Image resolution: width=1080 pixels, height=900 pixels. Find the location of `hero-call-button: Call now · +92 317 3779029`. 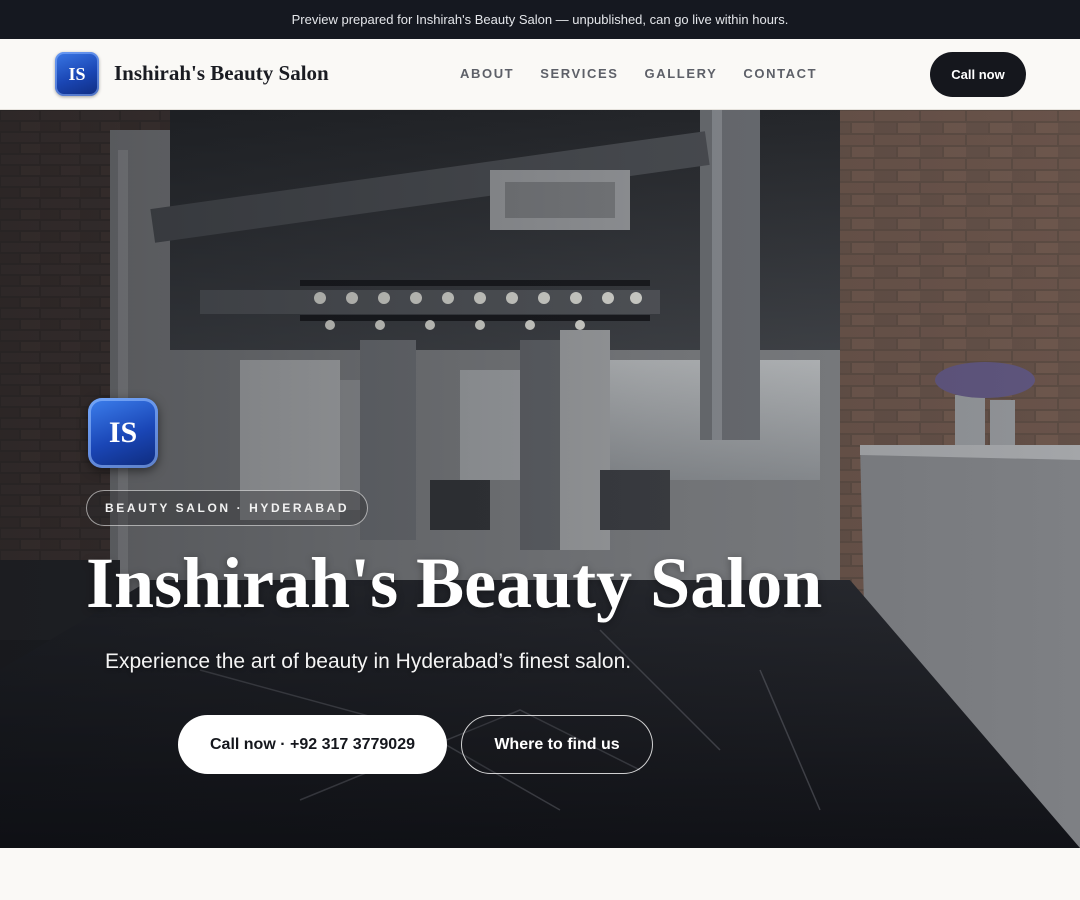

hero-call-button: Call now · +92 317 3779029 is located at coordinates (312, 744).